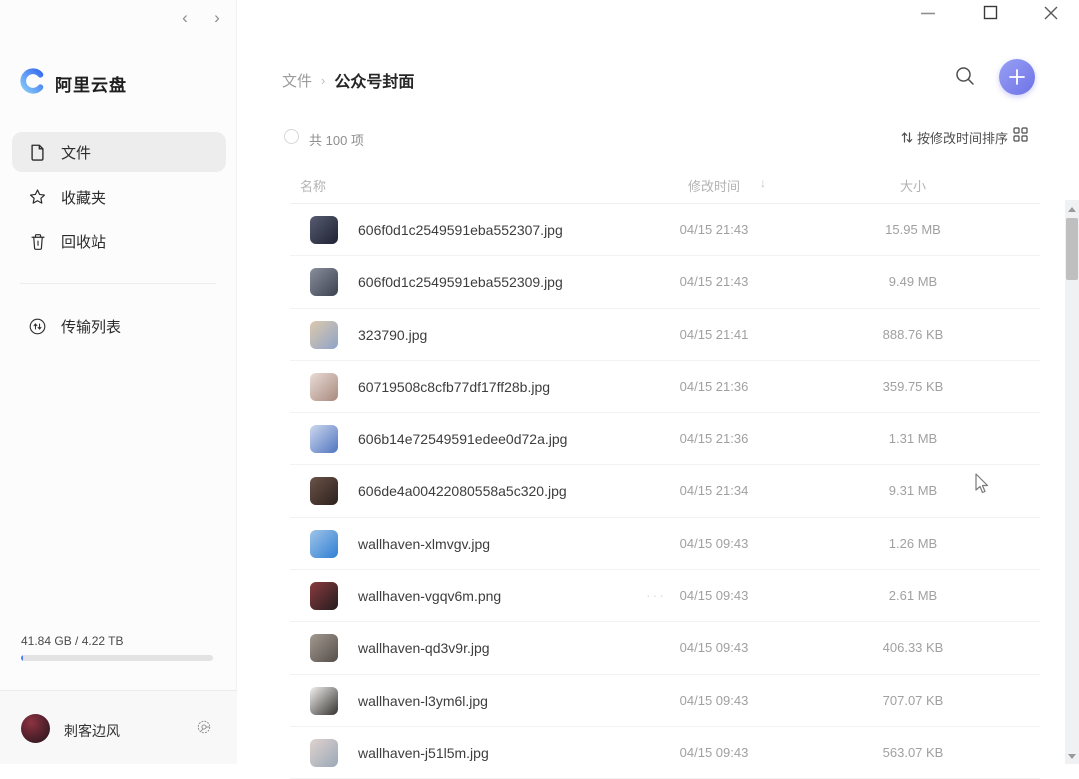 Image resolution: width=1079 pixels, height=779 pixels. Describe the element at coordinates (913, 229) in the screenshot. I see `file-size: 15.95 MB` at that location.